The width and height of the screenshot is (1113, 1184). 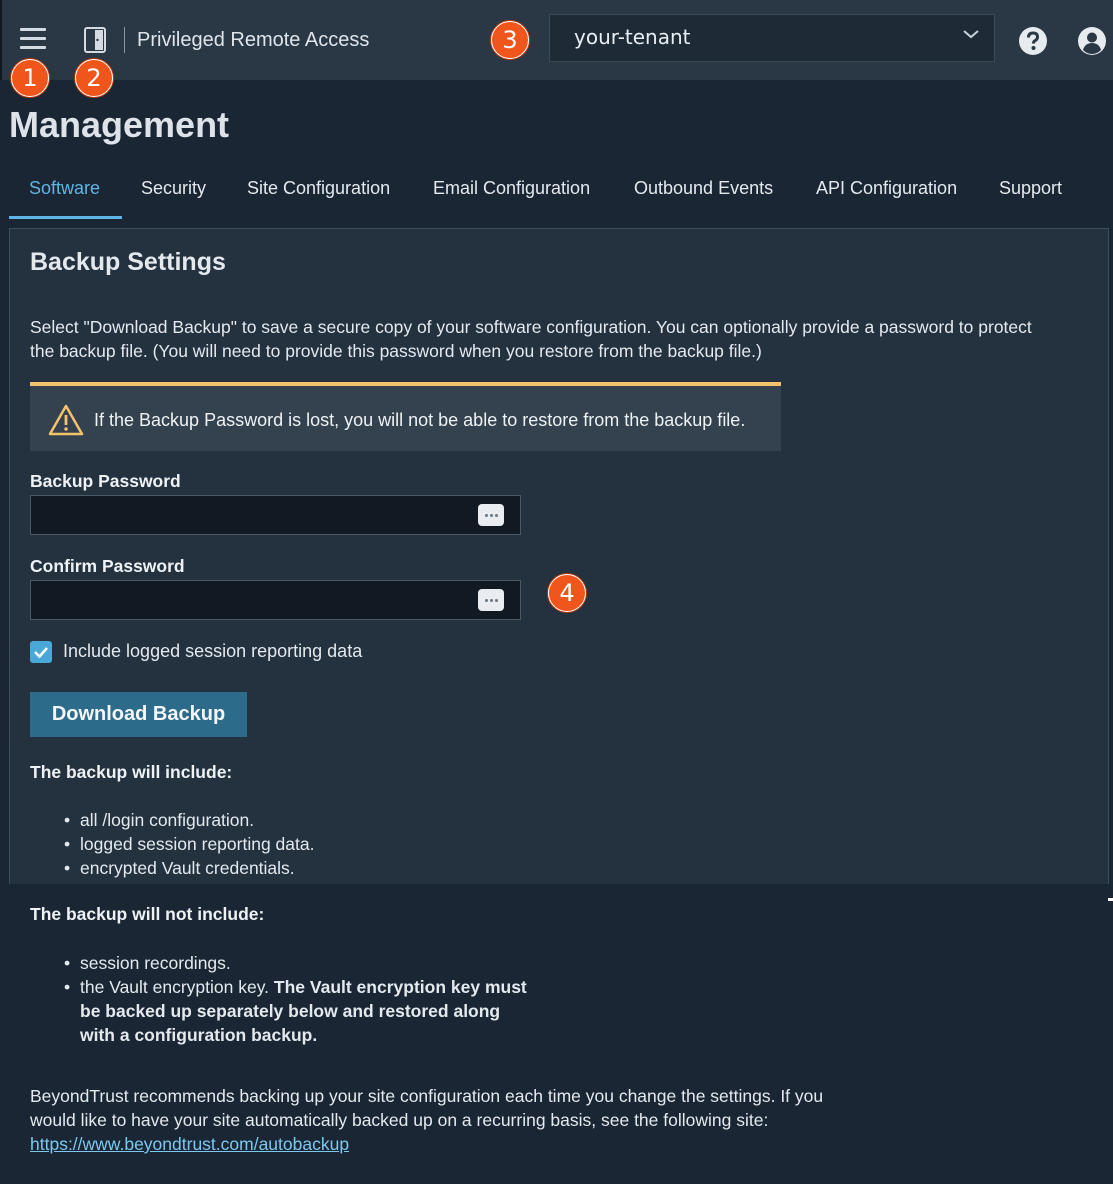 I want to click on include-reporting-checkbox, so click(x=41, y=652).